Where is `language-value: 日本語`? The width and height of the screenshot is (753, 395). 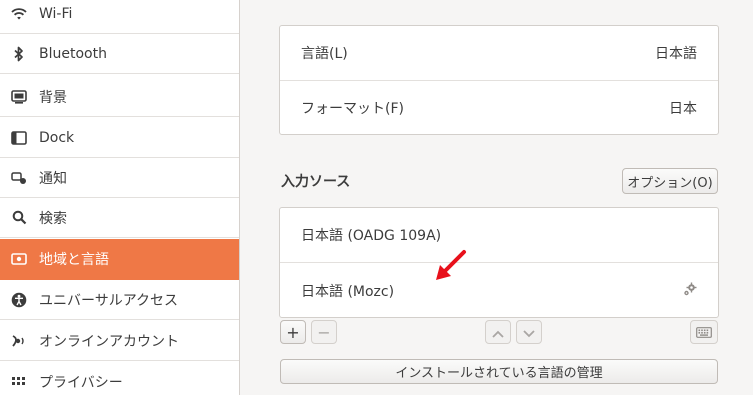 language-value: 日本語 is located at coordinates (676, 54).